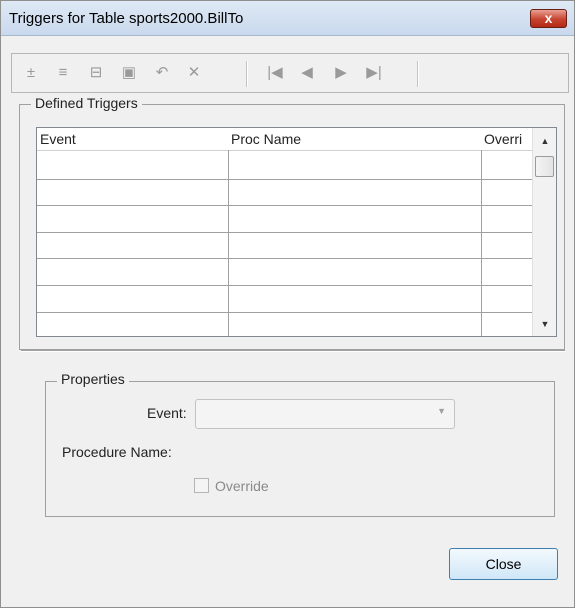 The height and width of the screenshot is (608, 575). Describe the element at coordinates (341, 73) in the screenshot. I see `next-record-icon: ▶` at that location.